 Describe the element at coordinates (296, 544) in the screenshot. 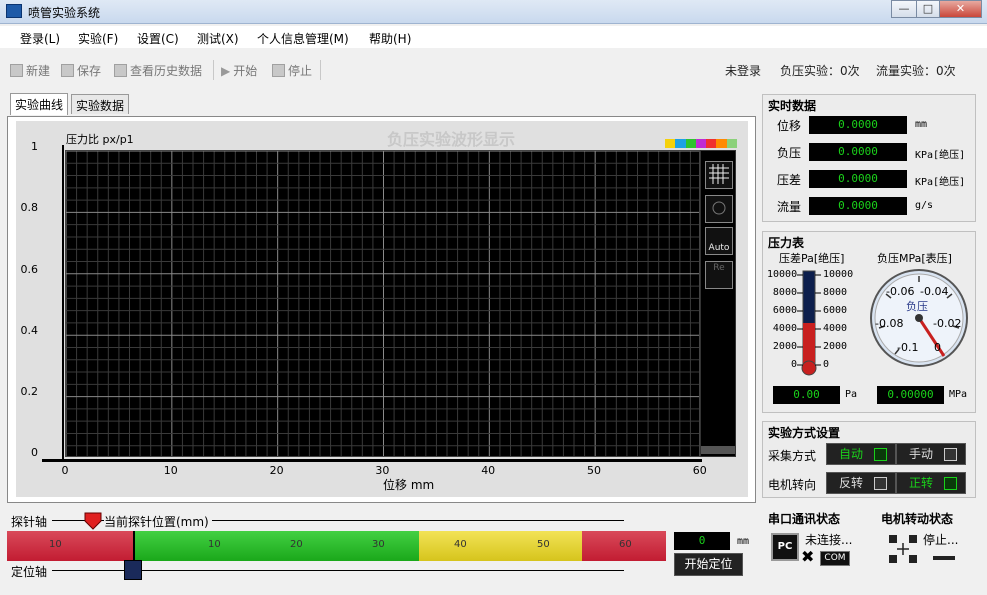

I see `probe-tick-label: 20` at that location.